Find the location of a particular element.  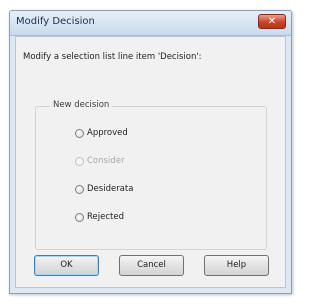

radio-consider: Consider is located at coordinates (99, 161).